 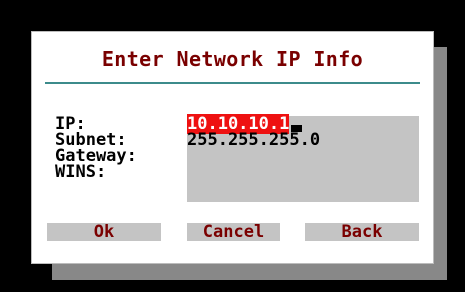 What do you see at coordinates (362, 232) in the screenshot?
I see `back-button: Back` at bounding box center [362, 232].